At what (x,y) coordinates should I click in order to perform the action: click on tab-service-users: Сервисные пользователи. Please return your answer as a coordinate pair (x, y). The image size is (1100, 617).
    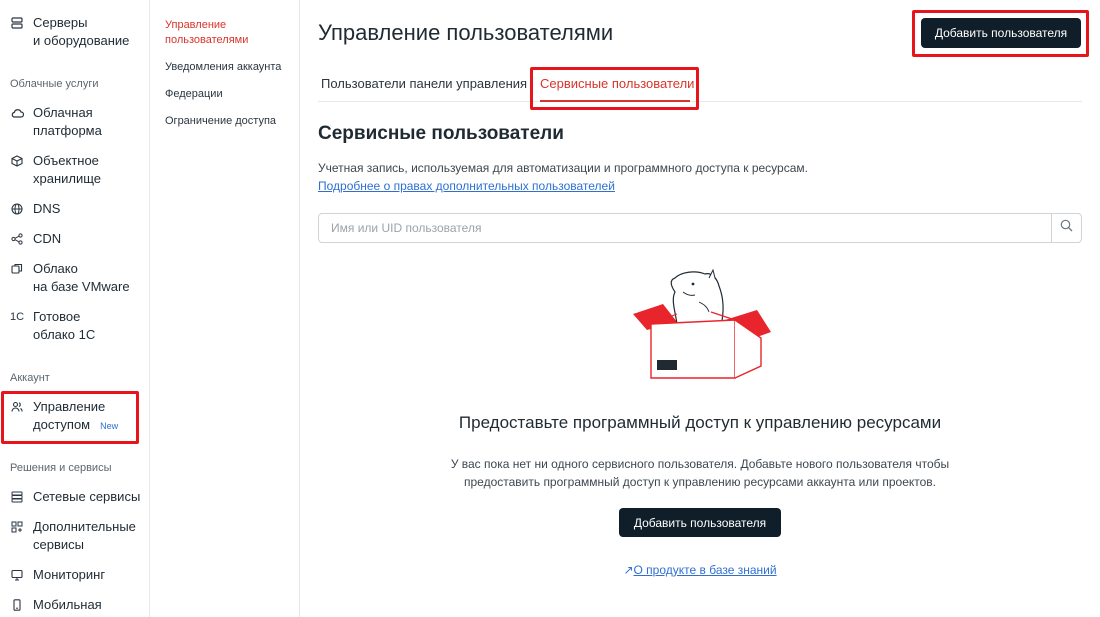
    Looking at the image, I should click on (617, 83).